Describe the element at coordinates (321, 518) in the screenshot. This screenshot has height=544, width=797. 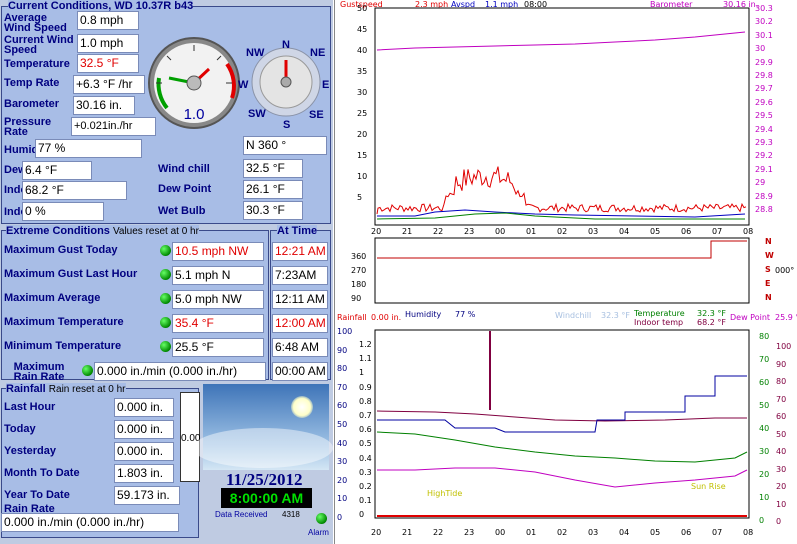
I see `alarm-led-icon` at that location.